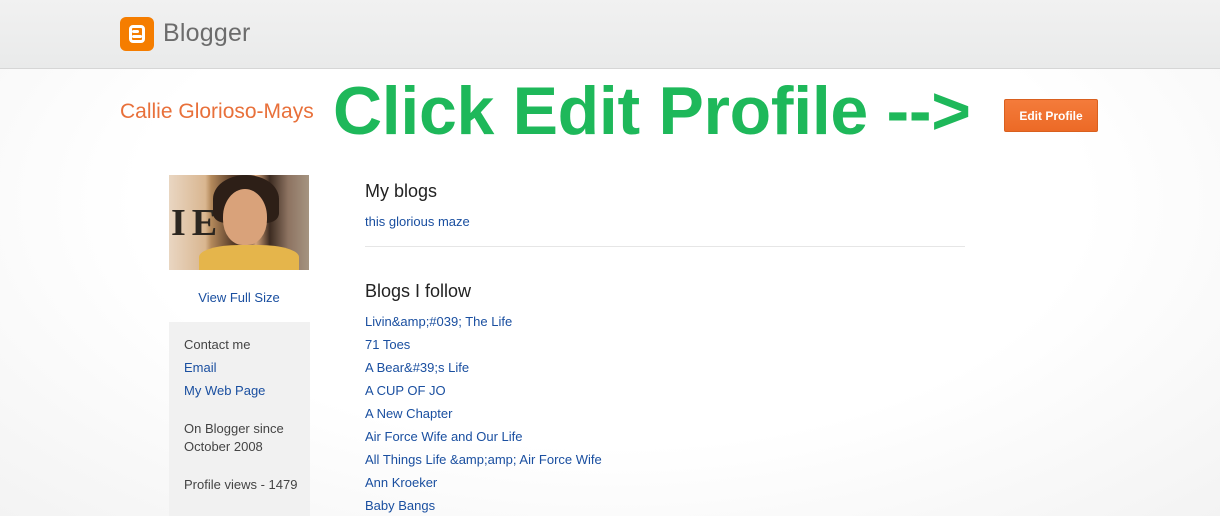 The image size is (1220, 516). Describe the element at coordinates (401, 482) in the screenshot. I see `followed-blog-link: Ann Kroeker` at that location.